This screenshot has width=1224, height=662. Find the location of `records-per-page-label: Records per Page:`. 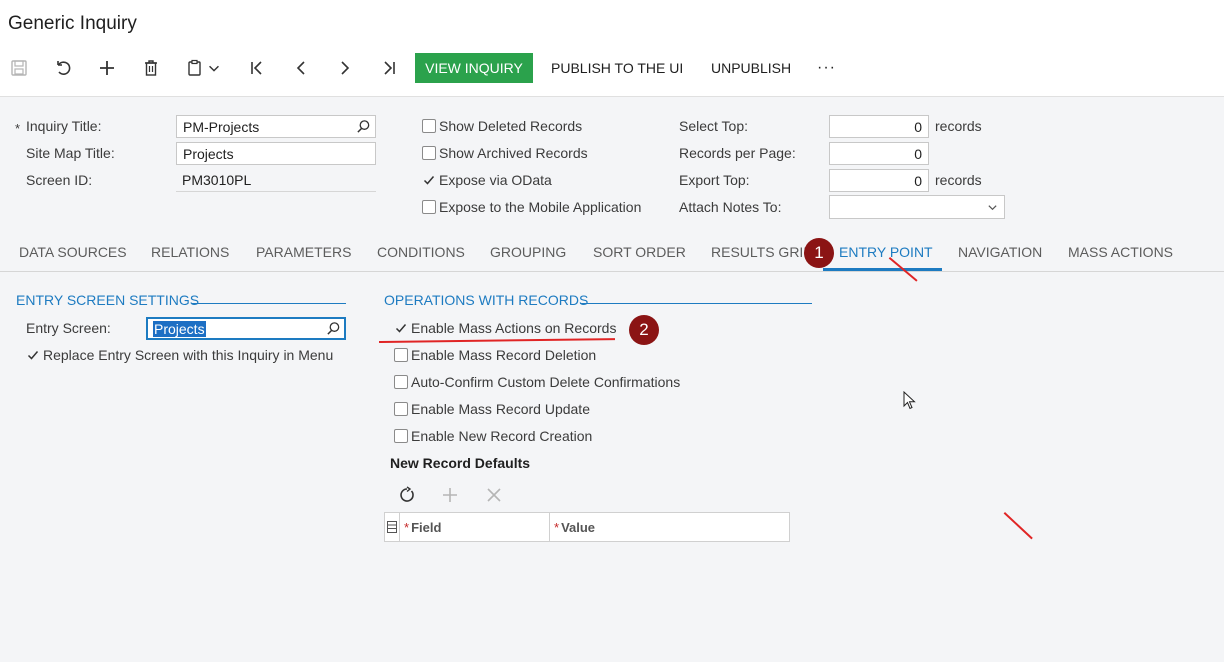

records-per-page-label: Records per Page: is located at coordinates (737, 153).